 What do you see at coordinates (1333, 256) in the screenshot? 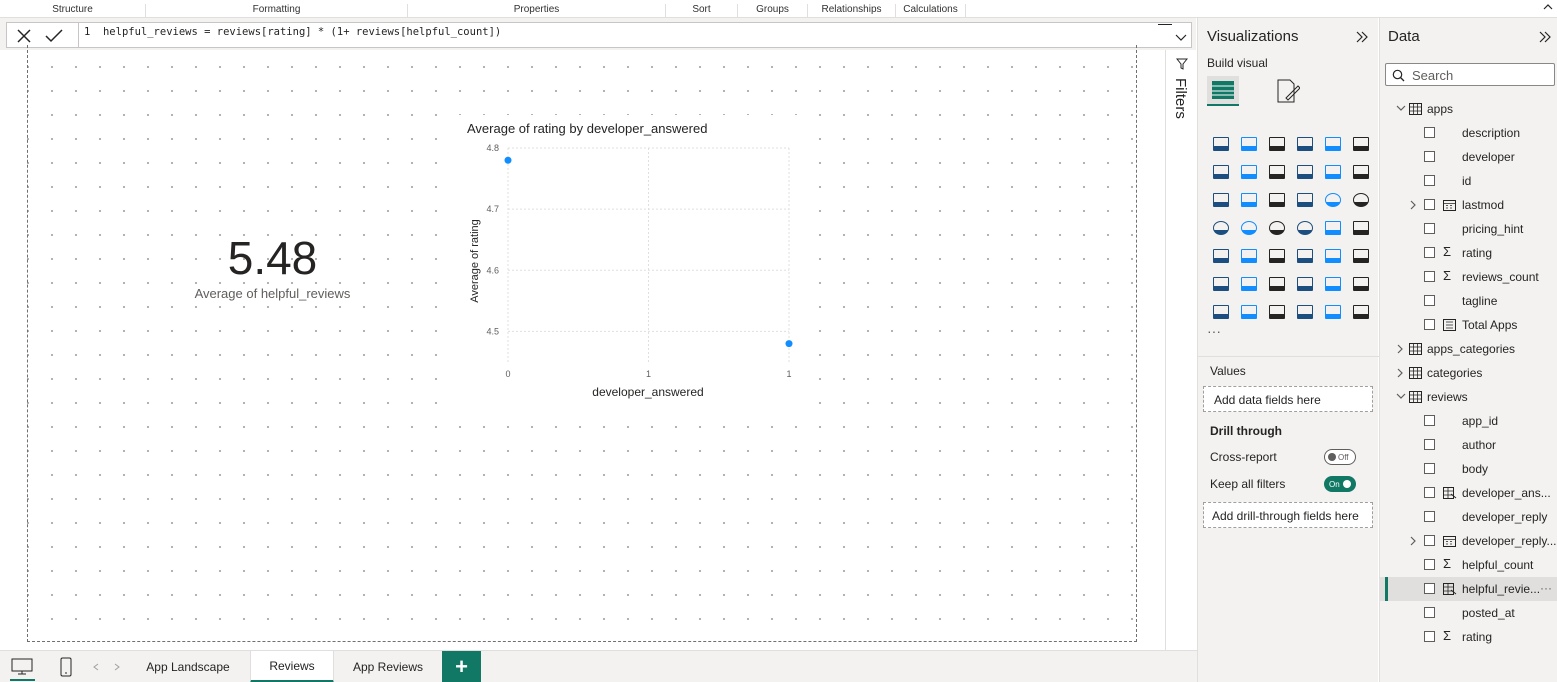
I see `matrix-icon` at bounding box center [1333, 256].